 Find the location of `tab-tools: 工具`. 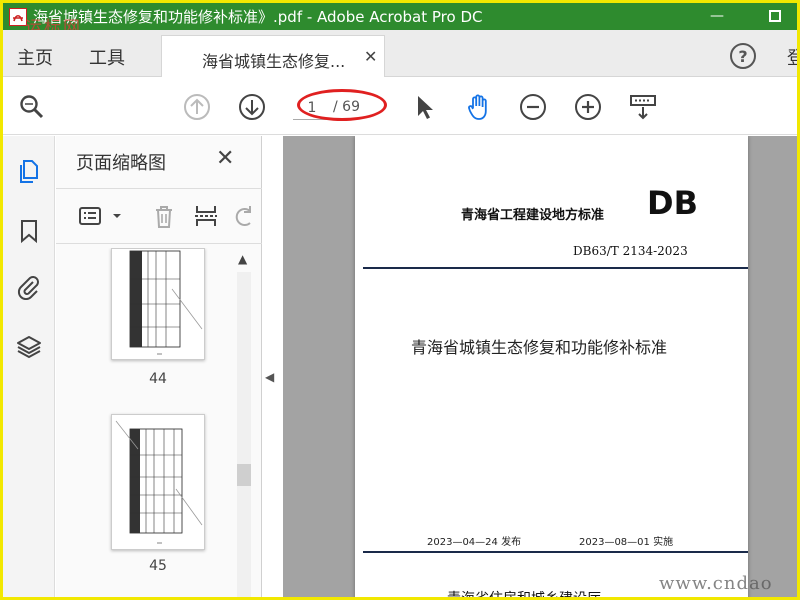

tab-tools: 工具 is located at coordinates (107, 57).